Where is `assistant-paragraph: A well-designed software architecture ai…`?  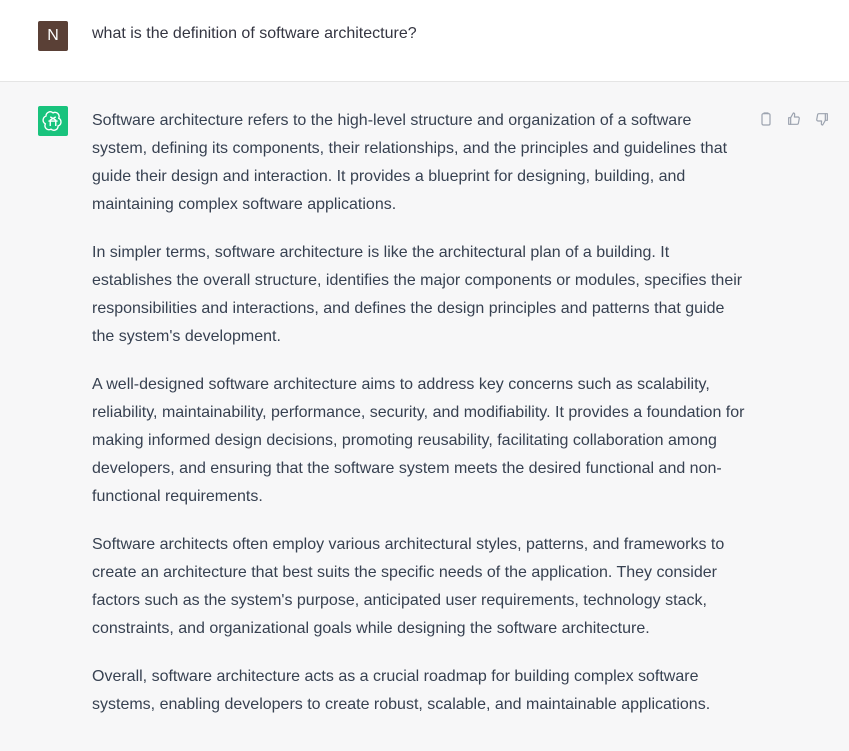 assistant-paragraph: A well-designed software architecture ai… is located at coordinates (418, 440).